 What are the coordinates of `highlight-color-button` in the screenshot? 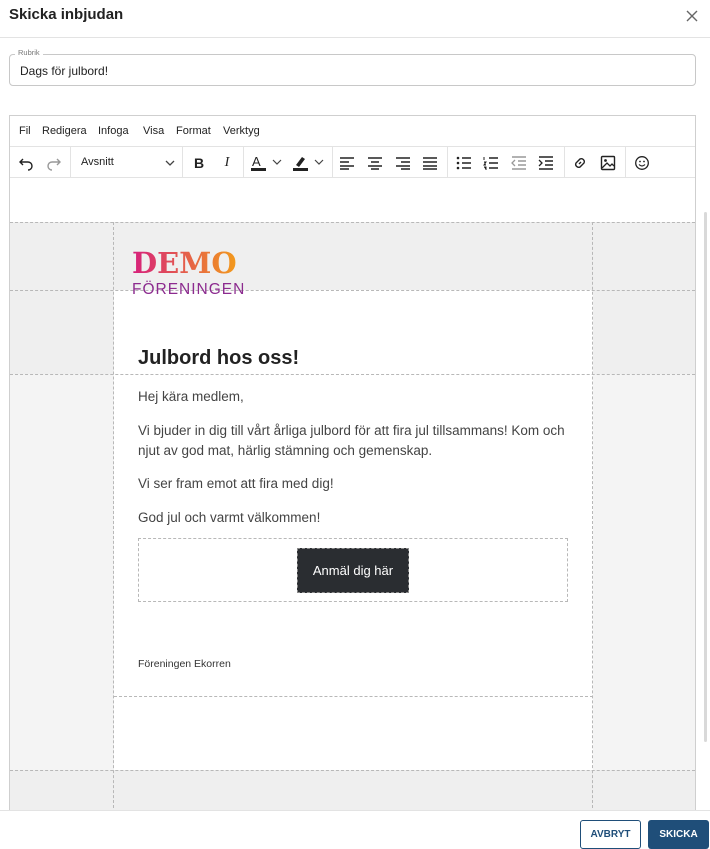 It's located at (310, 163).